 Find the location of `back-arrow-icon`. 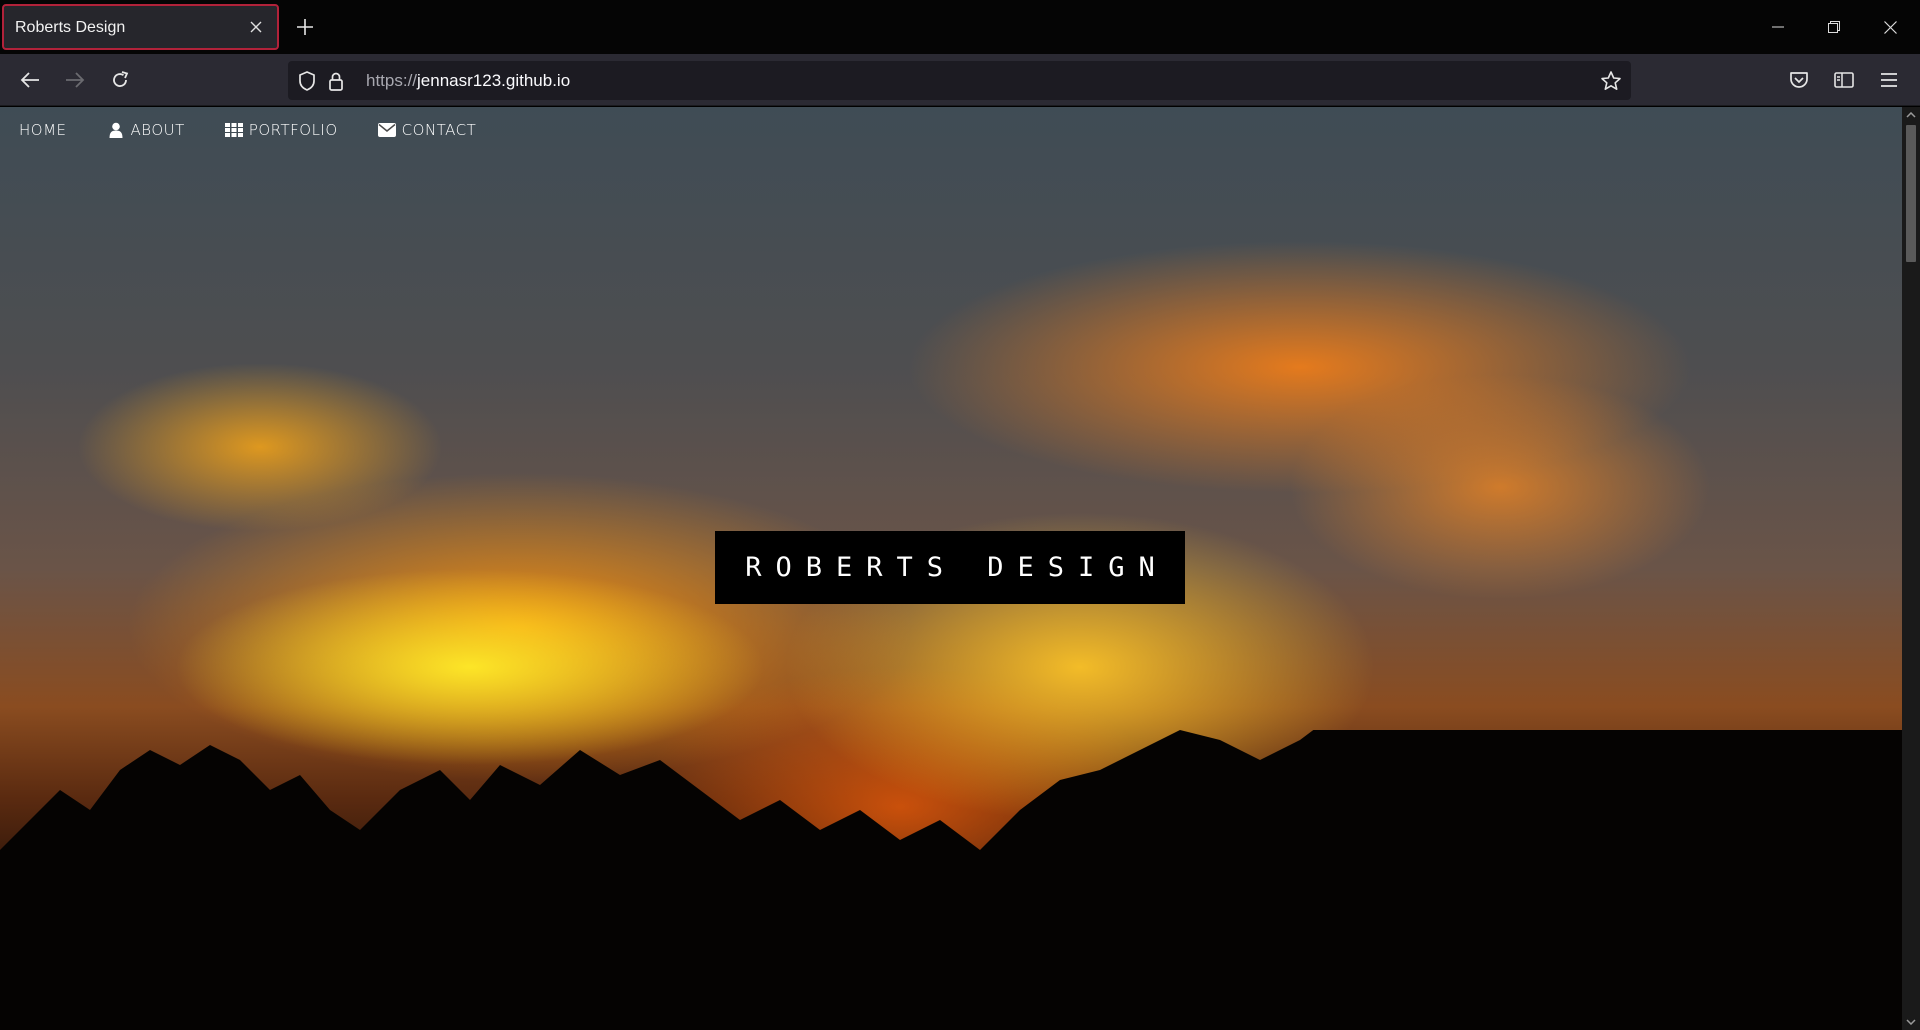

back-arrow-icon is located at coordinates (30, 80).